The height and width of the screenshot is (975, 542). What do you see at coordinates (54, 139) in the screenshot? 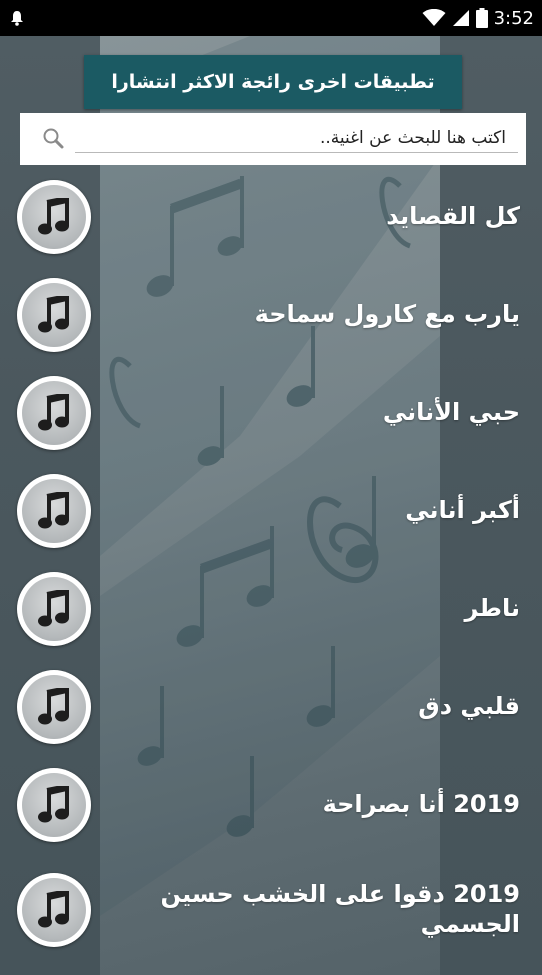
I see `search-icon` at bounding box center [54, 139].